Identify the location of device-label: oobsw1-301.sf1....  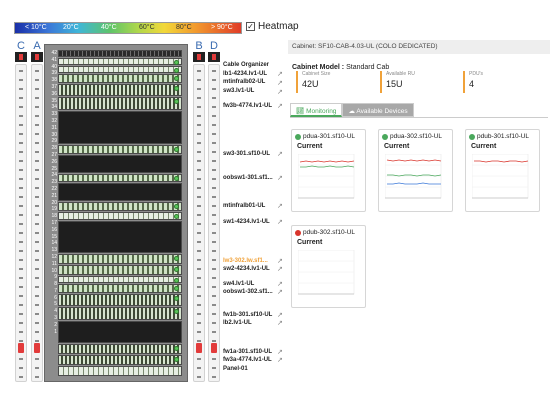
(248, 178).